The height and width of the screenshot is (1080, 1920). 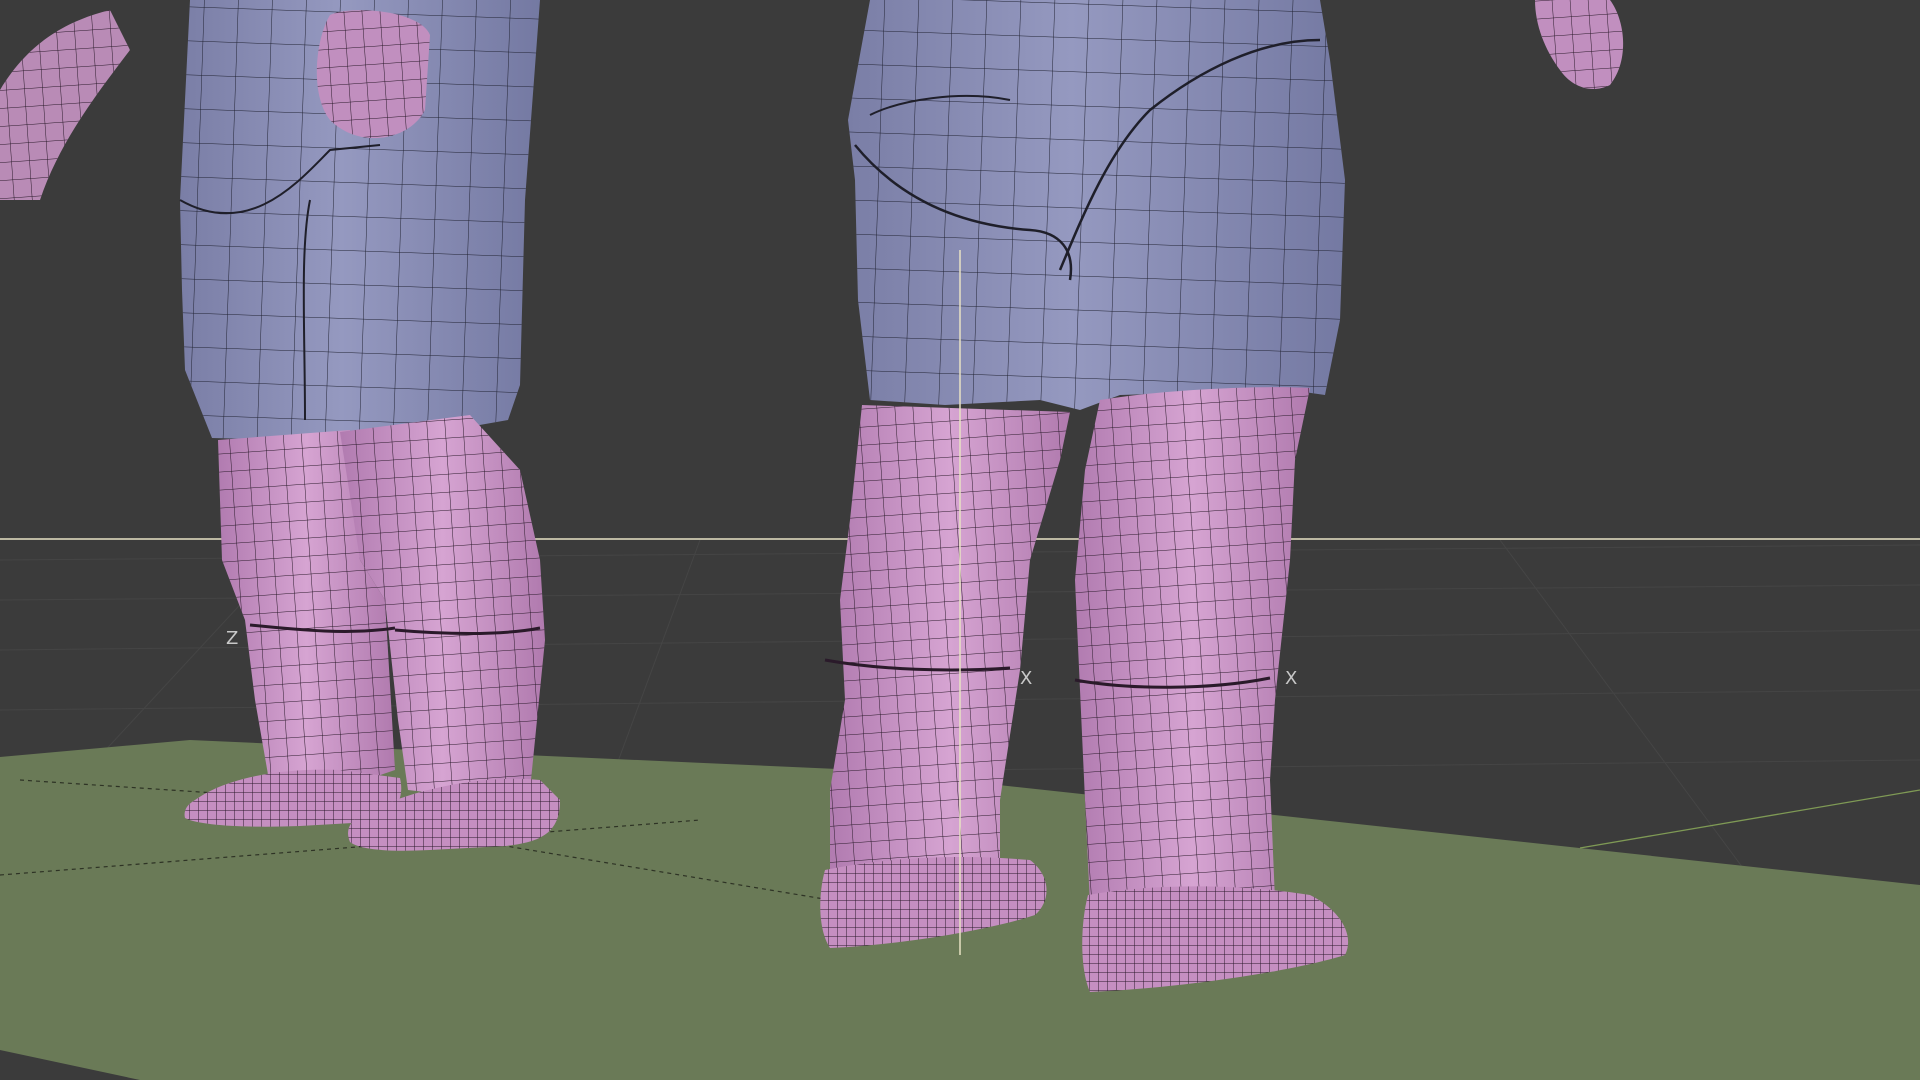 I want to click on axis-label-x-secondary: X, so click(x=1291, y=678).